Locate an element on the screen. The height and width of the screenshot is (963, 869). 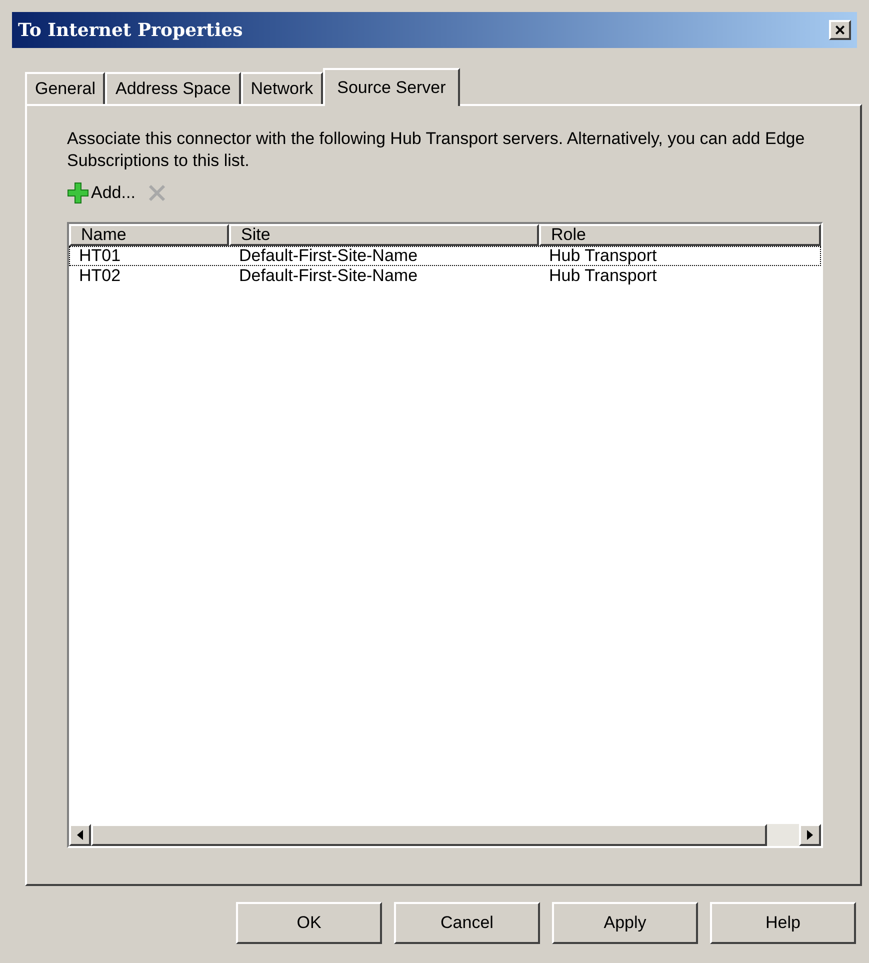
plus-icon is located at coordinates (78, 193).